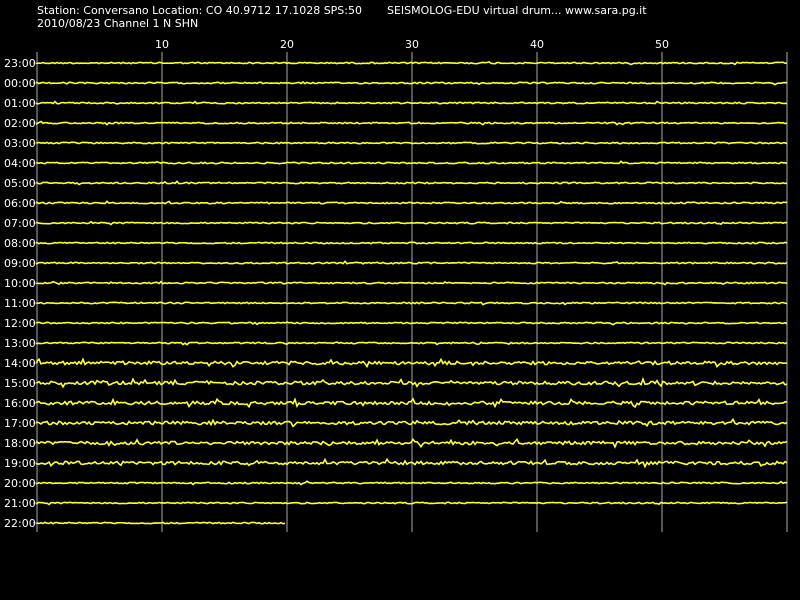 This screenshot has width=800, height=600. Describe the element at coordinates (20, 243) in the screenshot. I see `hour-label: 08:00` at that location.